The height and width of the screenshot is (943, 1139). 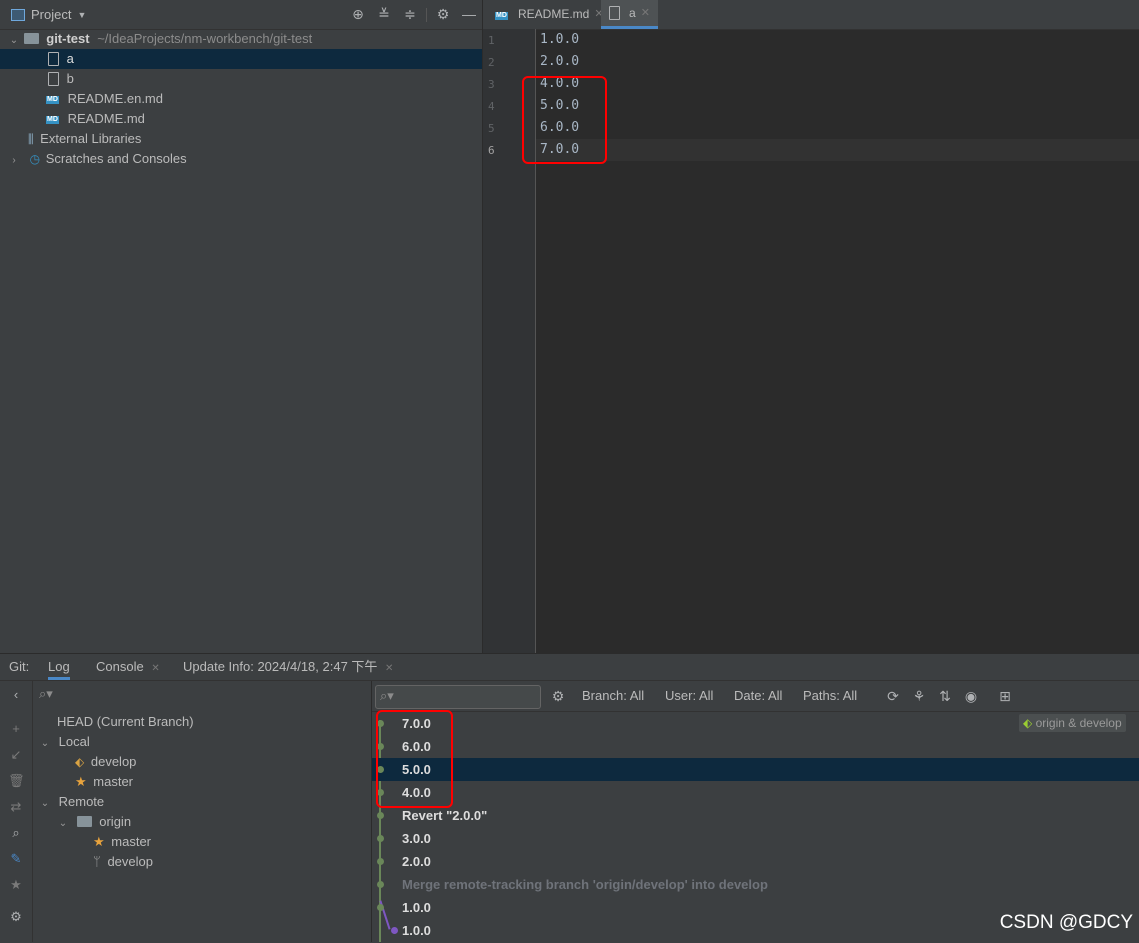 What do you see at coordinates (837, 150) in the screenshot?
I see `current-line-highlight` at bounding box center [837, 150].